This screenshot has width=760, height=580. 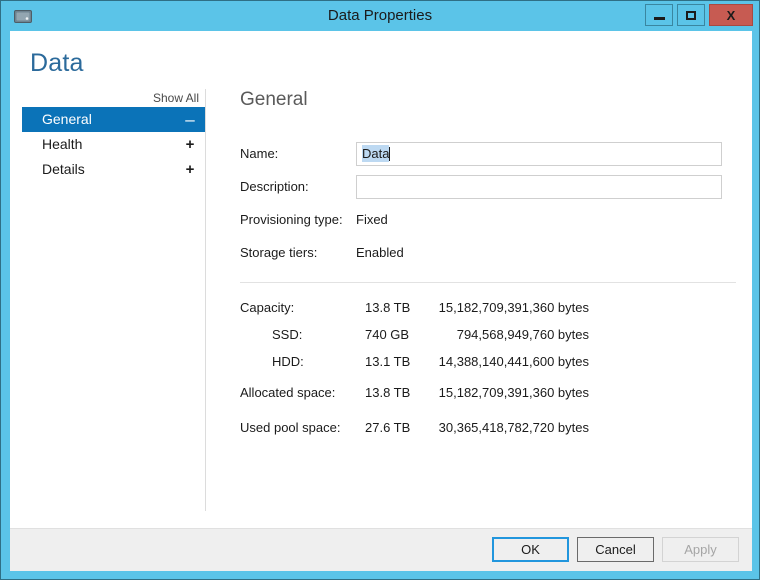 I want to click on table-row: HDD: 13.1 TB 14,388,140,441,600 bytes, so click(x=414, y=361).